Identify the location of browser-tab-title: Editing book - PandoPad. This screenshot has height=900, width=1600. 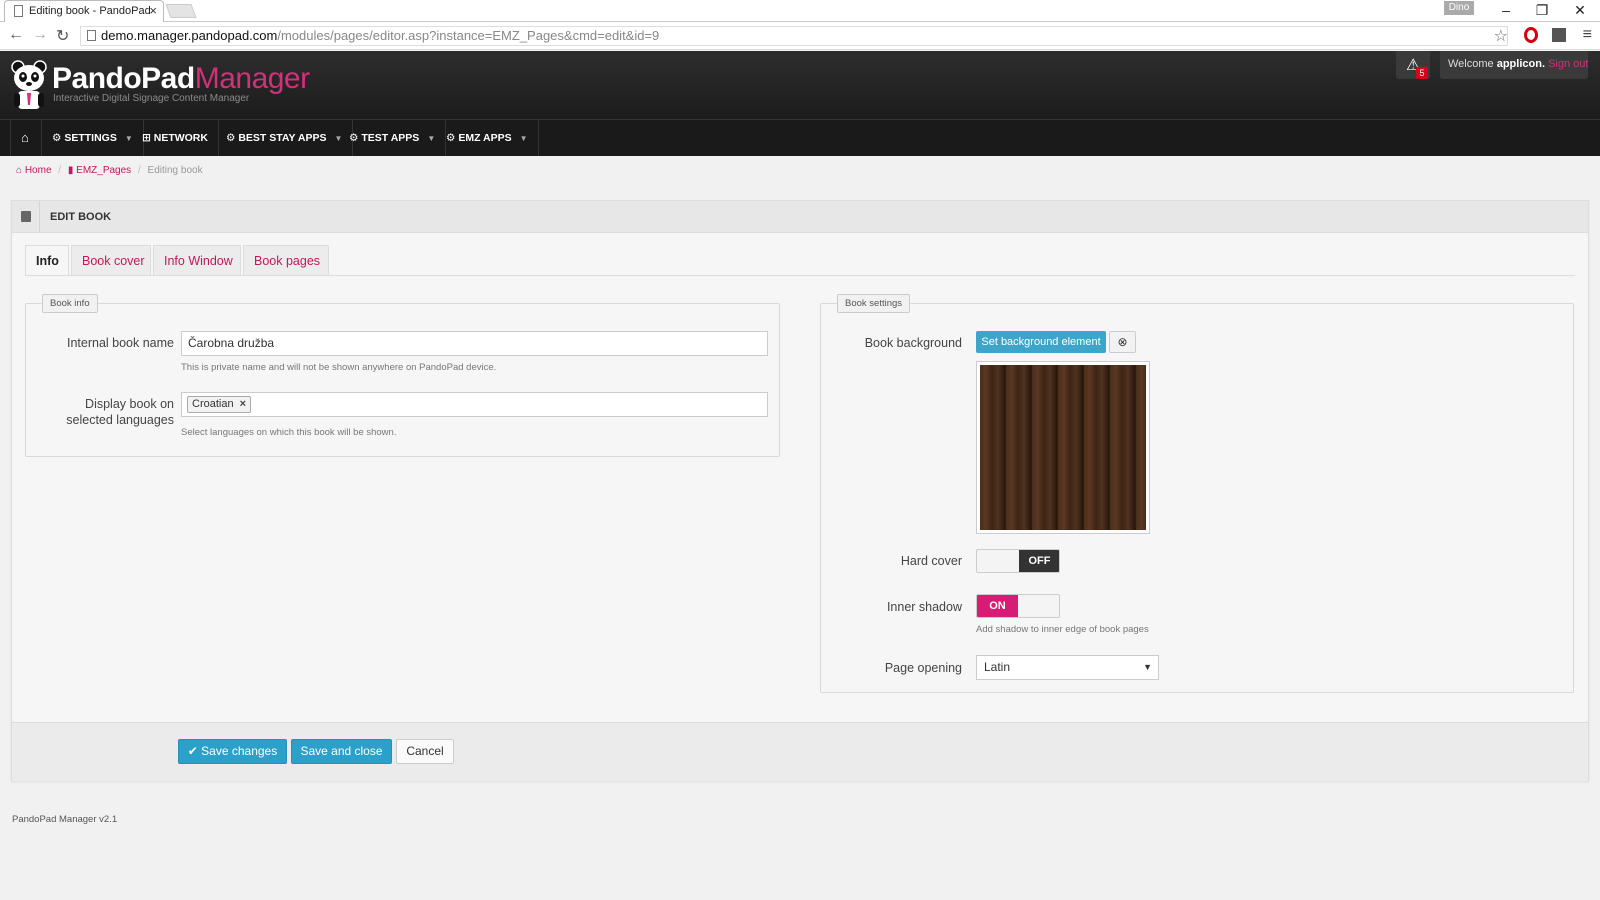
(90, 11).